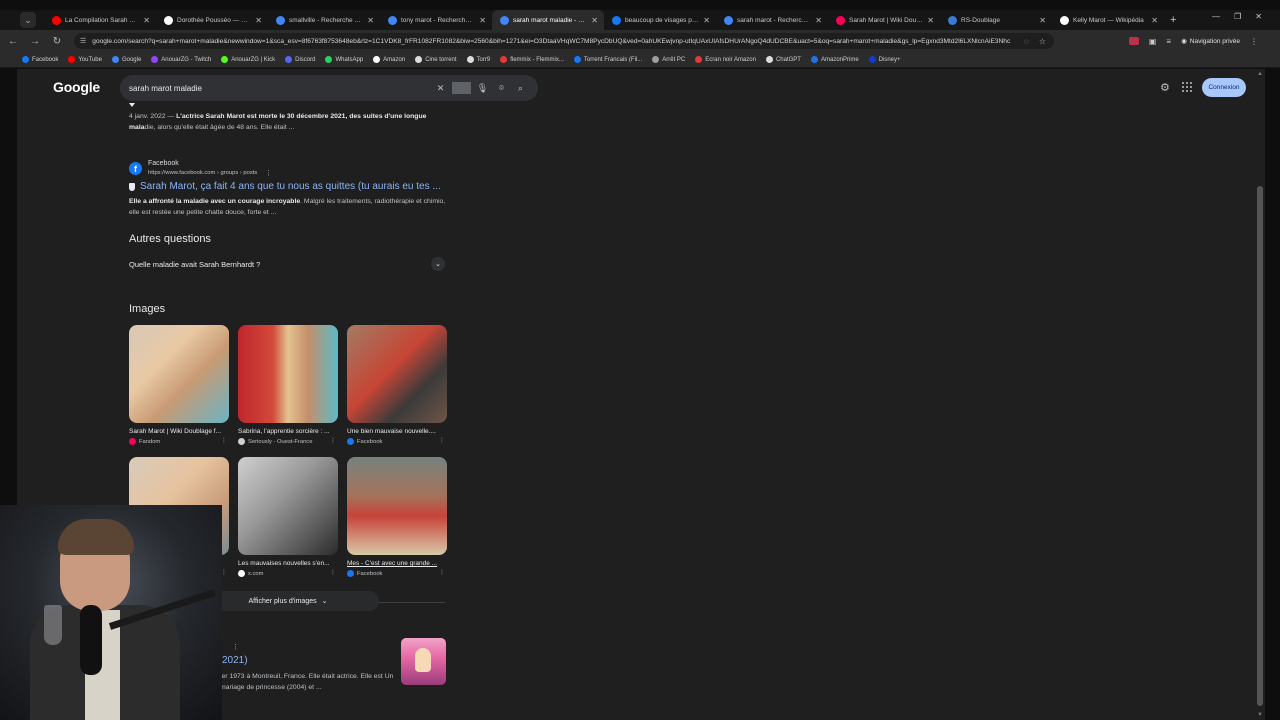  I want to click on bookmark-item: Google, so click(126, 59).